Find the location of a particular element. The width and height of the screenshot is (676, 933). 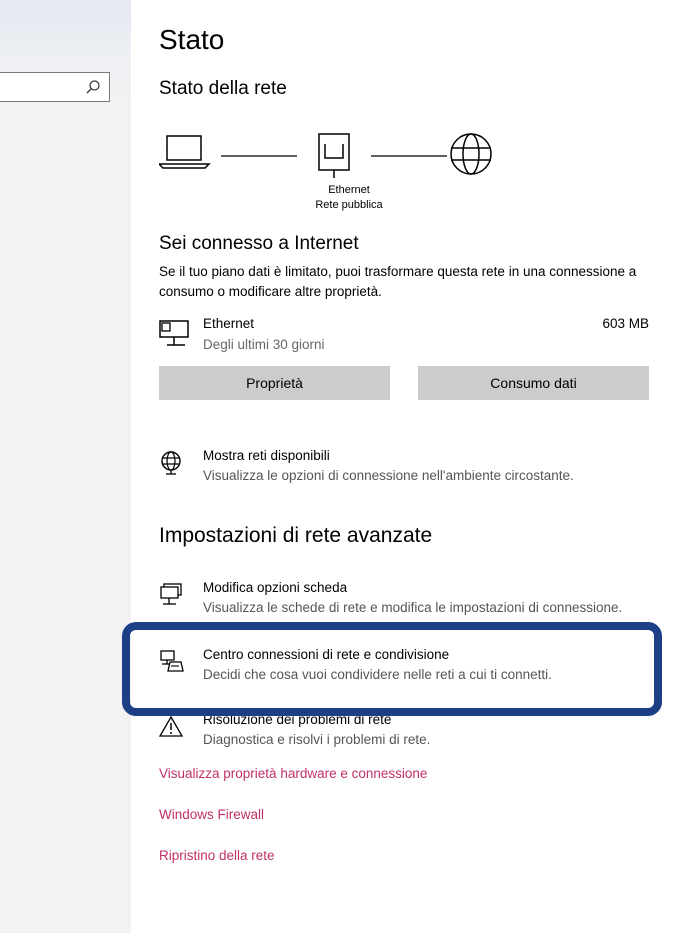

ethernet-name: Ethernet is located at coordinates (229, 323).